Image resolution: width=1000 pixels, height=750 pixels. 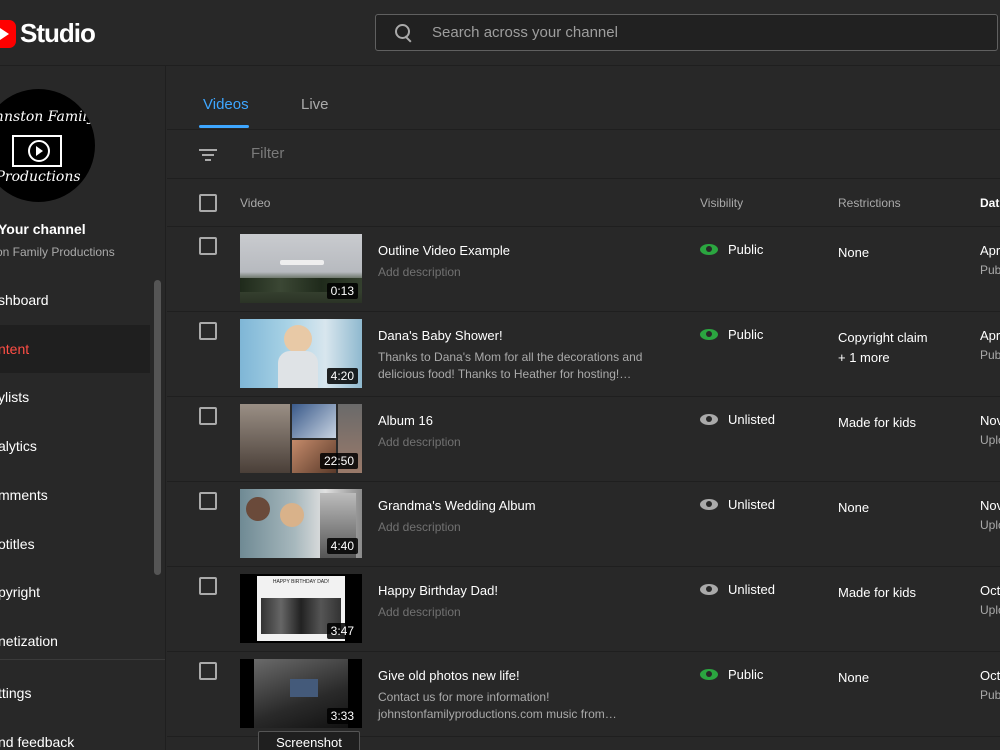 I want to click on video-title: Give old photos new life!, so click(x=449, y=675).